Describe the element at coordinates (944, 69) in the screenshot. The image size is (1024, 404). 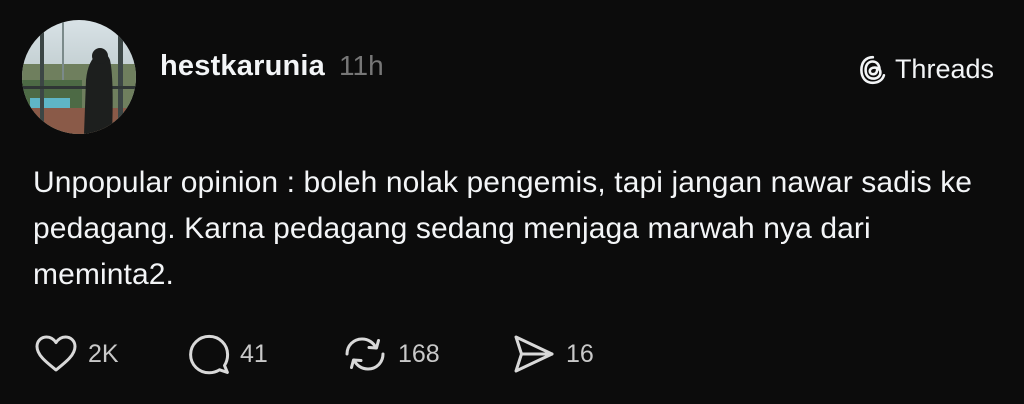
I see `brand-label: Threads` at that location.